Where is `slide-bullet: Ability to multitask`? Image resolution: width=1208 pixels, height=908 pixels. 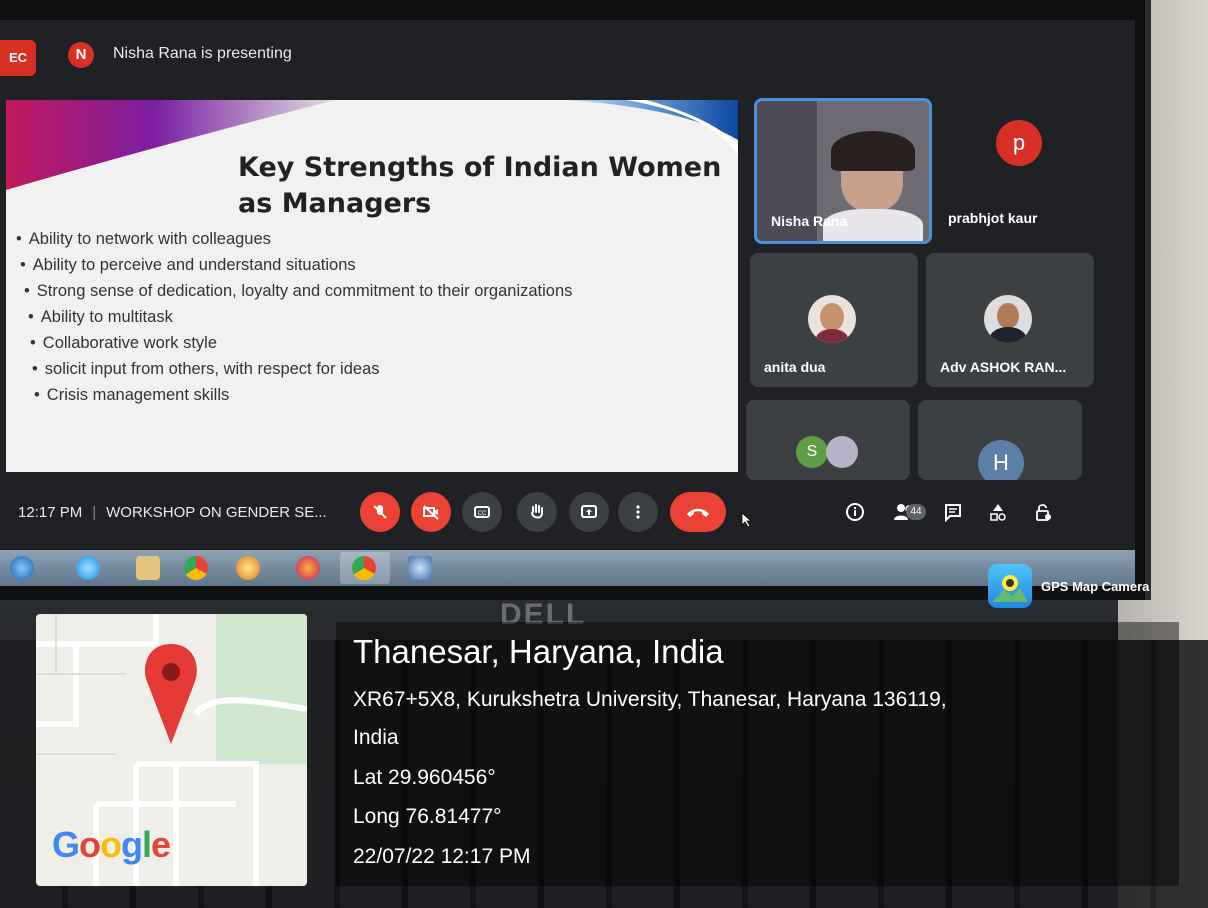
slide-bullet: Ability to multitask is located at coordinates (300, 317).